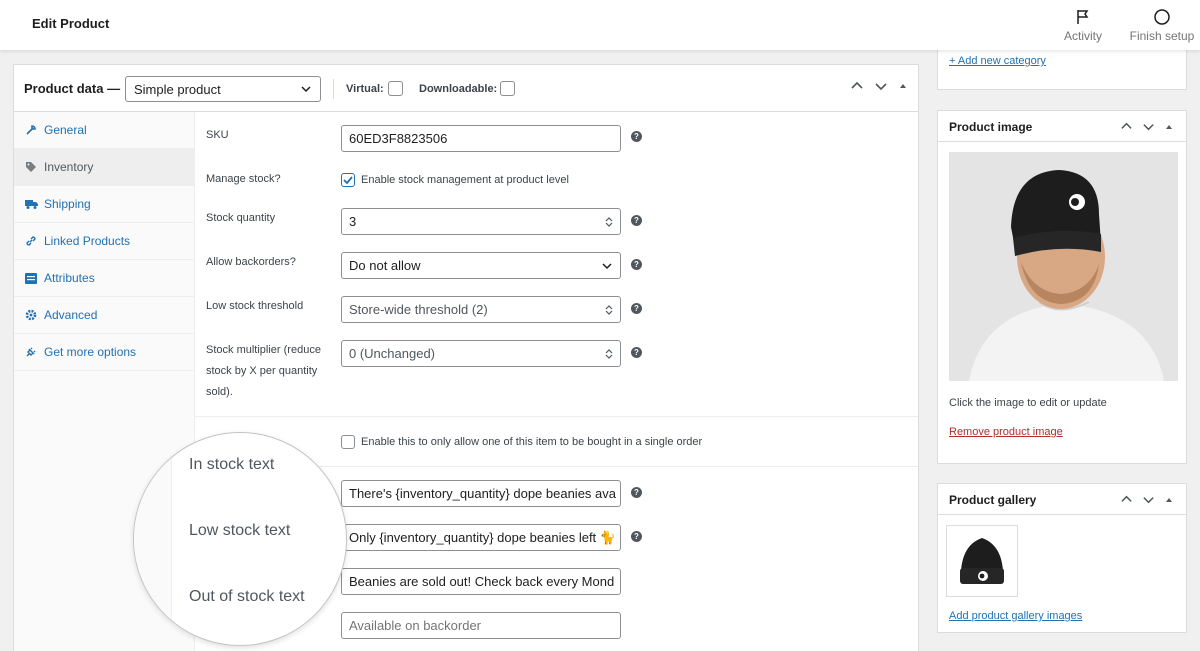 The image size is (1200, 651). What do you see at coordinates (262, 371) in the screenshot?
I see `stock-multiplier-label-line2: stock by X per quantity` at bounding box center [262, 371].